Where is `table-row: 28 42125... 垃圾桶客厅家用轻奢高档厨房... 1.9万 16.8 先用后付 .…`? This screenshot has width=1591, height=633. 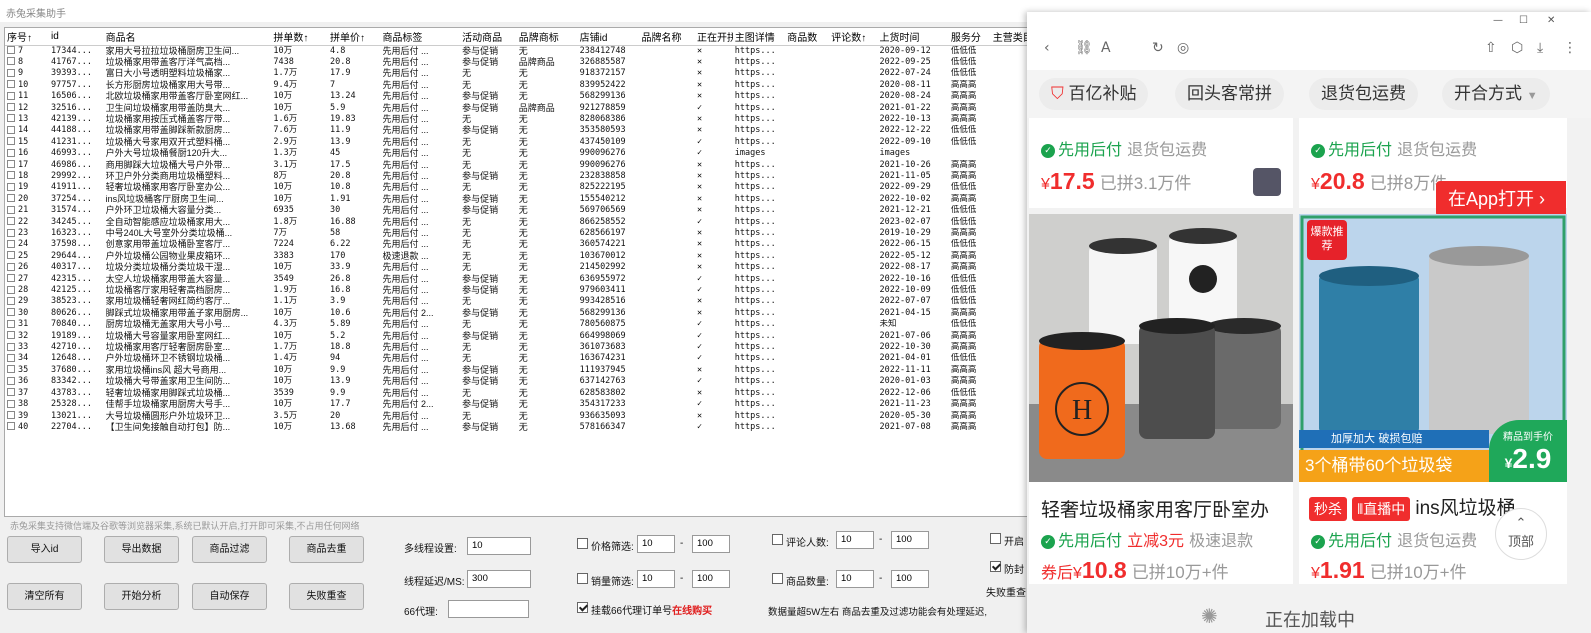
table-row: 28 42125... 垃圾桶客厅家用轻奢高档厨房... 1.9万 16.8 先用后付 .… is located at coordinates (521, 290).